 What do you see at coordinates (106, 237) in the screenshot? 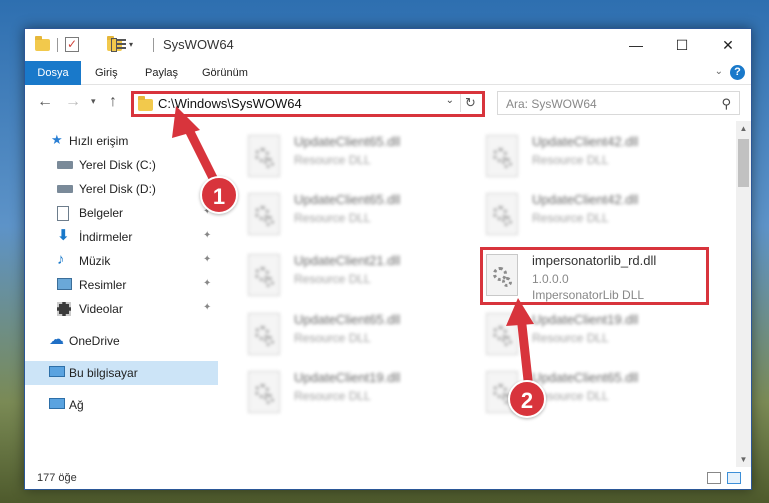
I see `sidebar-item-label: İndirmeler` at bounding box center [106, 237].